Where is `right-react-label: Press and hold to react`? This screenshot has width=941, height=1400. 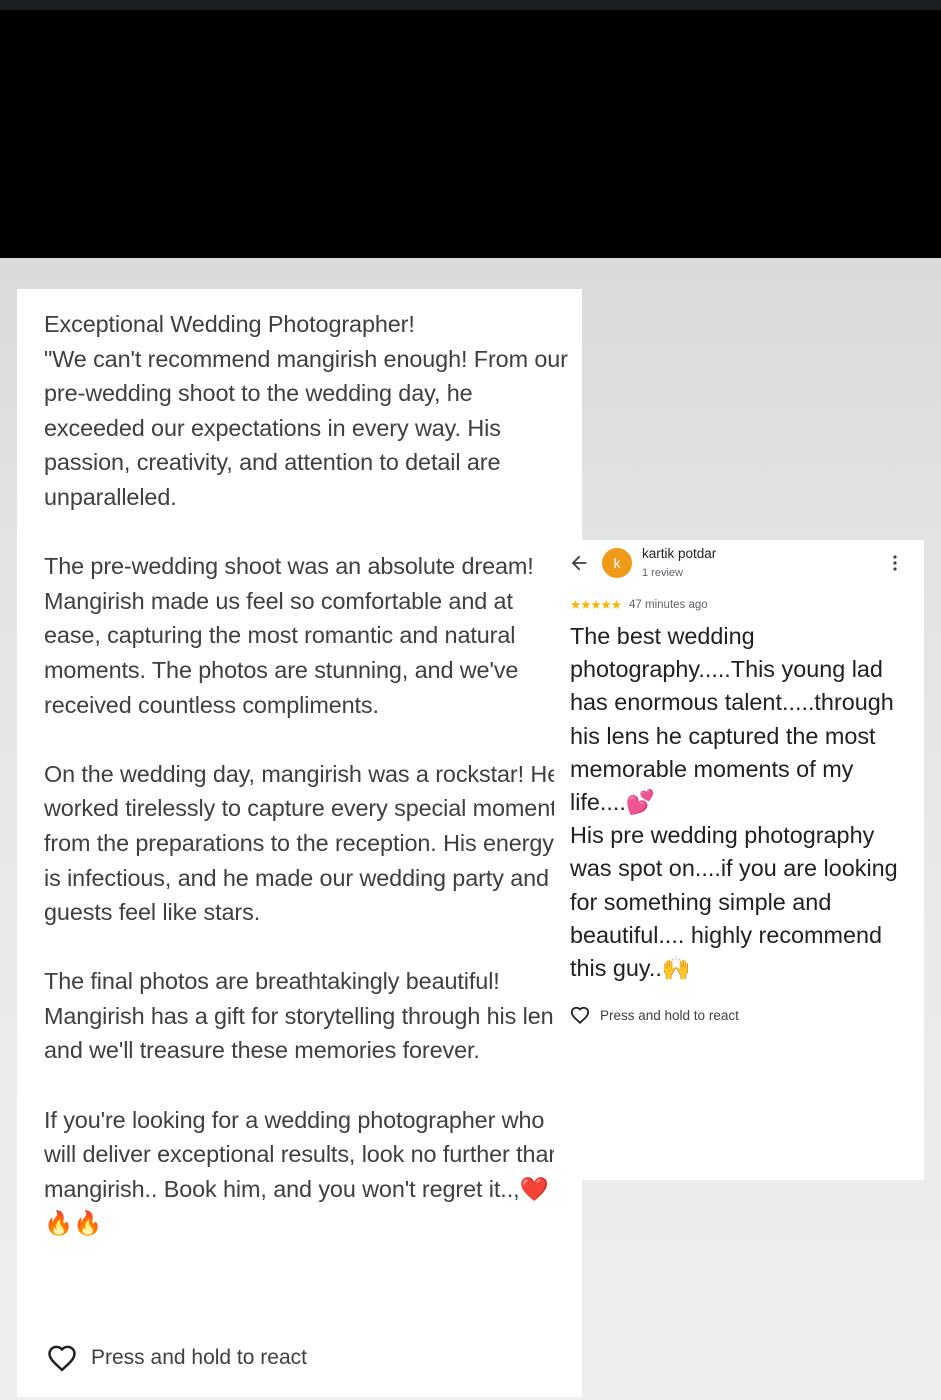 right-react-label: Press and hold to react is located at coordinates (669, 1015).